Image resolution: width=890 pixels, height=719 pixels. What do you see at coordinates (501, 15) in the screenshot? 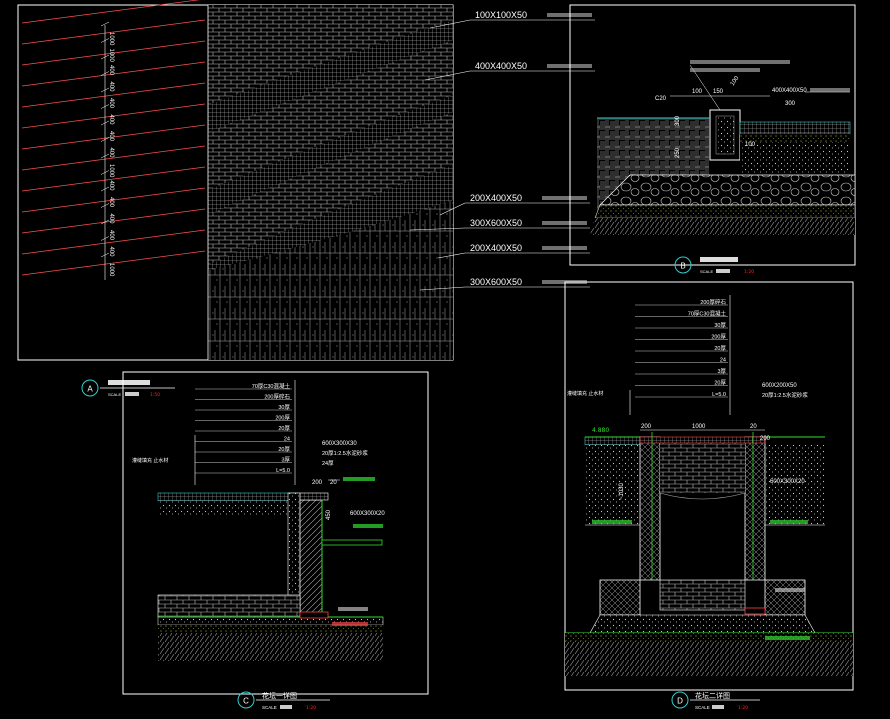
I see `plan-tile-label: 100X100X50` at bounding box center [501, 15].